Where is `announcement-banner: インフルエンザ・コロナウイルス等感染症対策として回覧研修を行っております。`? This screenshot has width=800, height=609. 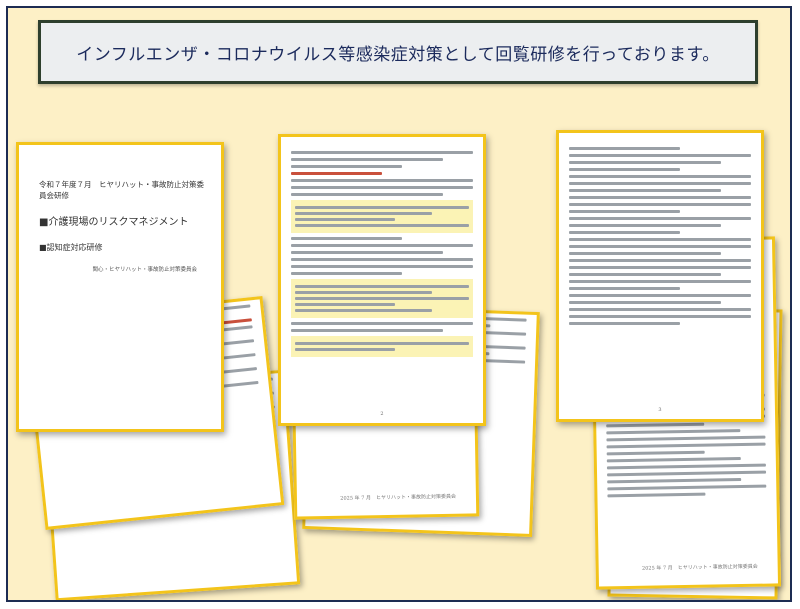 announcement-banner: インフルエンザ・コロナウイルス等感染症対策として回覧研修を行っております。 is located at coordinates (398, 52).